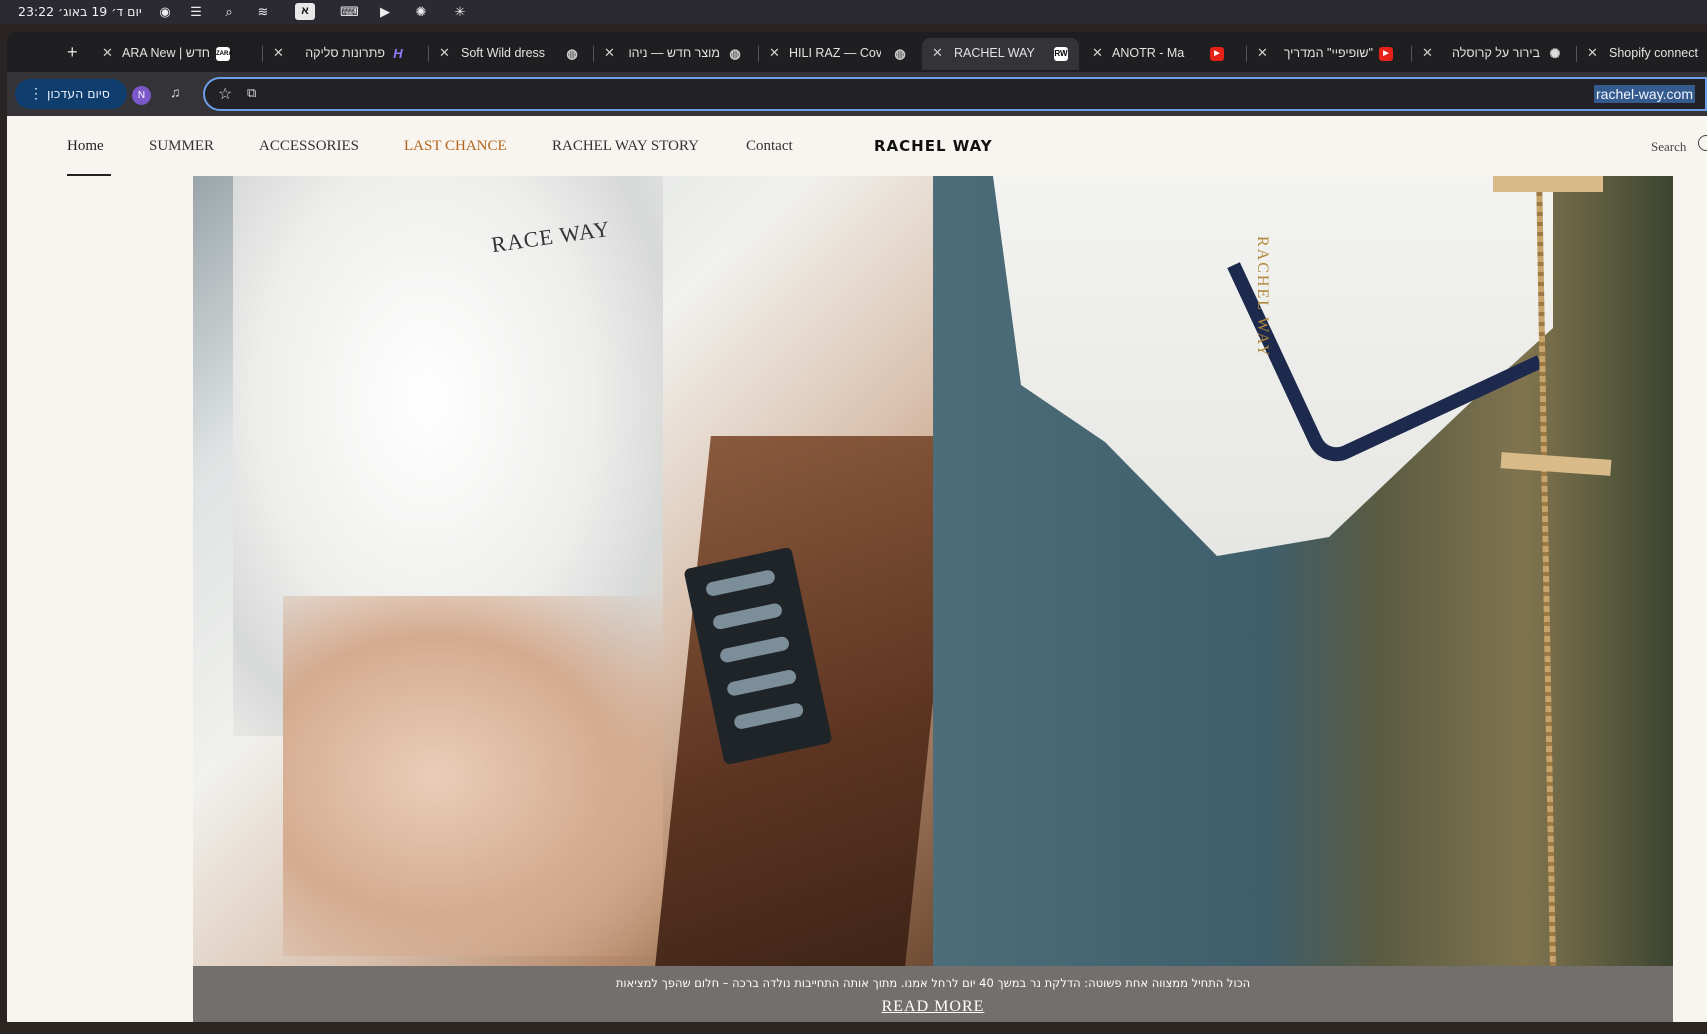 Image resolution: width=1707 pixels, height=1034 pixels. I want to click on tab-carousel-inquiry: ✕ בירור על קרוסלה ✺, so click(1493, 54).